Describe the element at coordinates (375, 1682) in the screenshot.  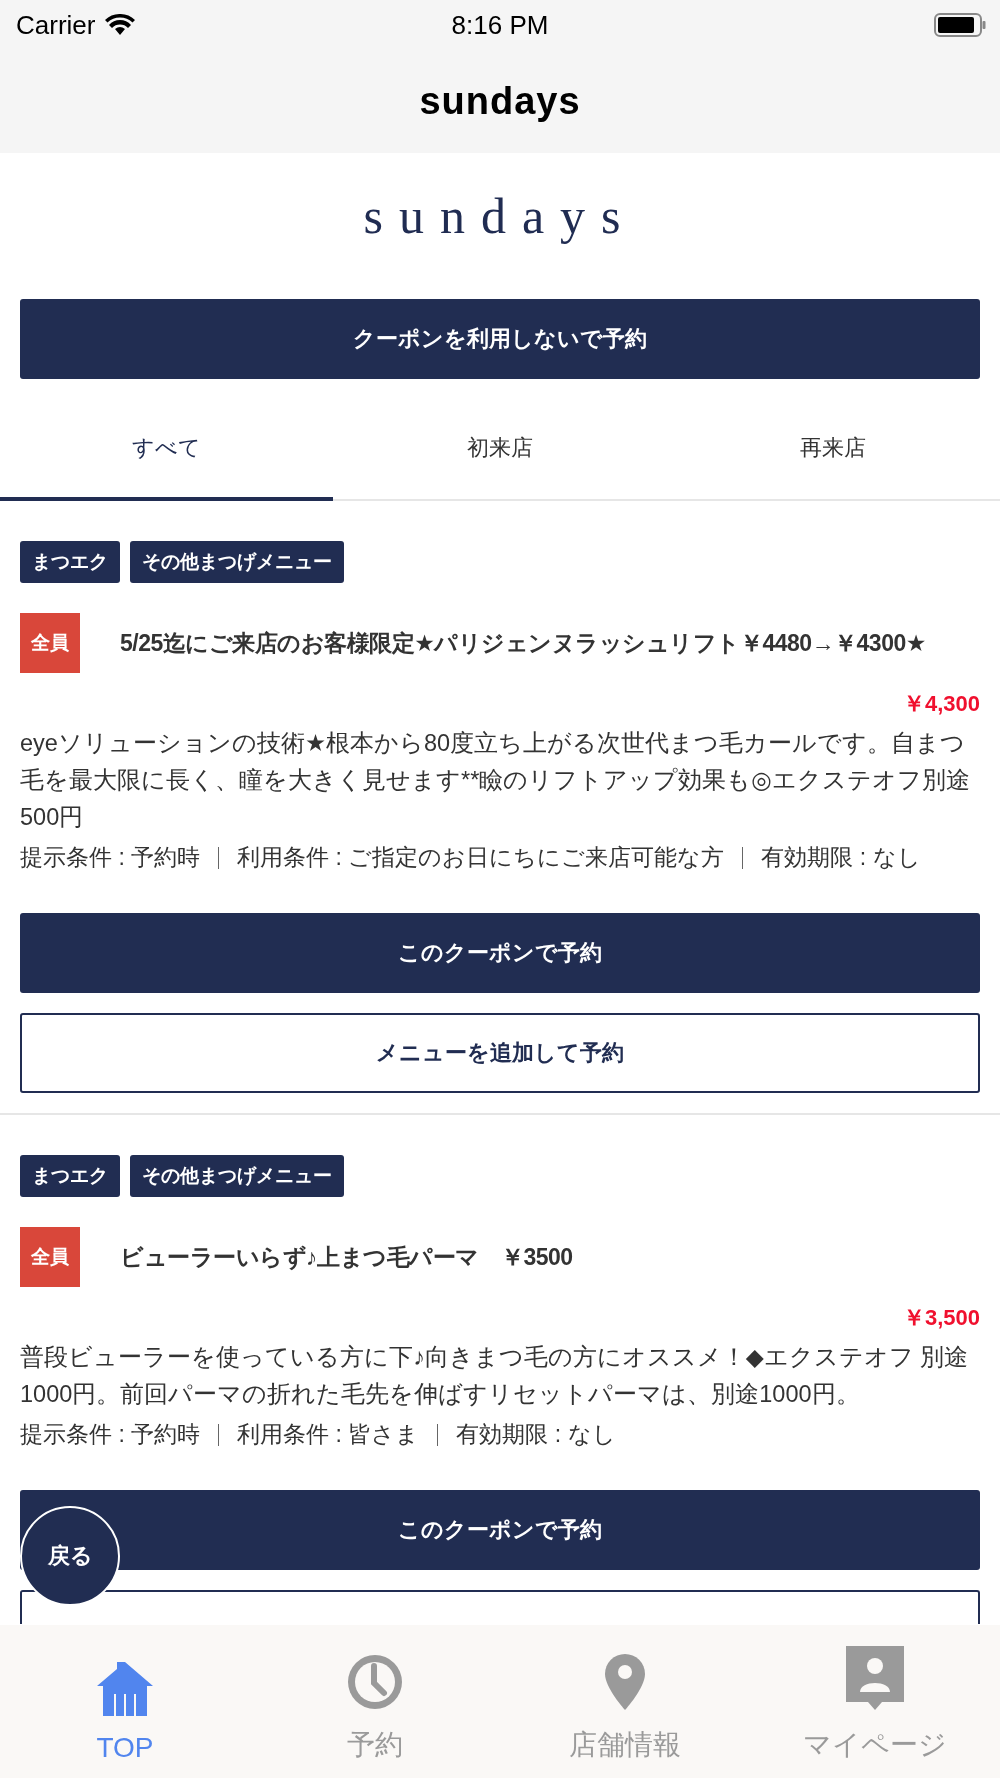
I see `clock-icon` at that location.